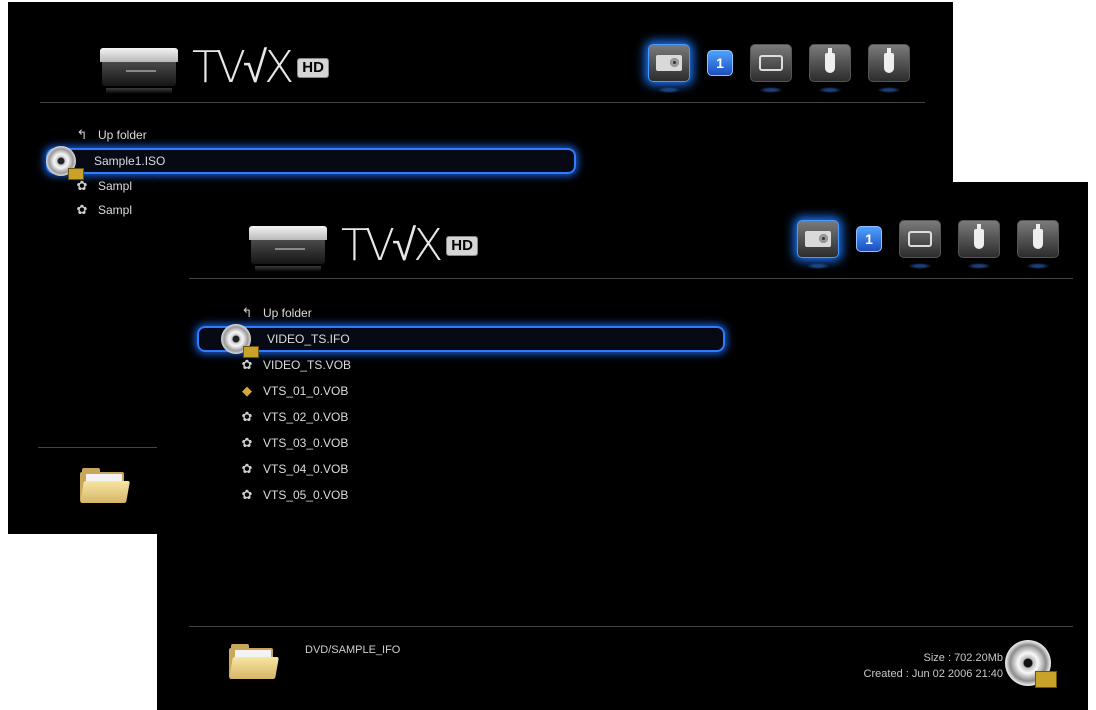  What do you see at coordinates (461, 391) in the screenshot?
I see `list-item: ◆ VTS_01_0.VOB` at bounding box center [461, 391].